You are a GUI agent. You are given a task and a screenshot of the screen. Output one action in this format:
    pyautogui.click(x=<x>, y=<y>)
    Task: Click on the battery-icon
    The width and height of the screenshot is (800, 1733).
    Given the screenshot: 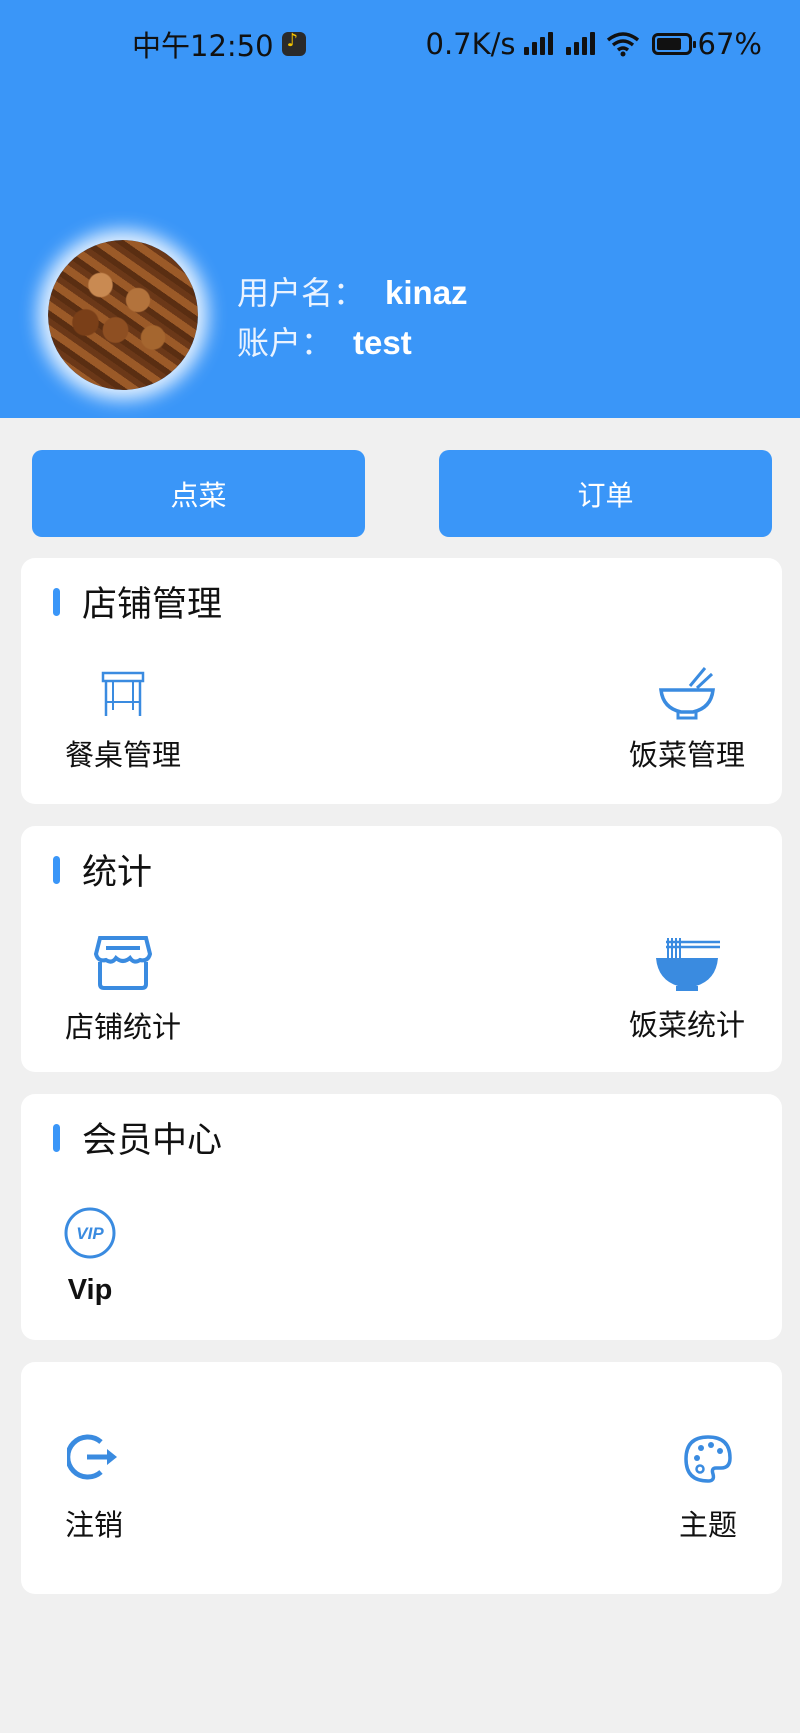 What is the action you would take?
    pyautogui.click(x=673, y=44)
    